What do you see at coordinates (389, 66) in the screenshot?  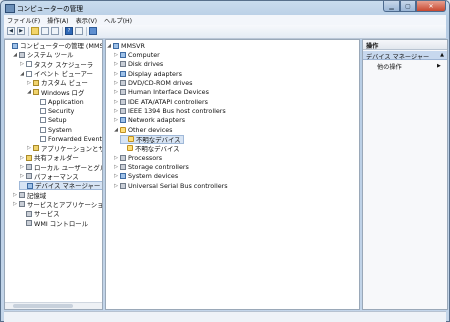 I see `more-actions-item: 他の操作` at bounding box center [389, 66].